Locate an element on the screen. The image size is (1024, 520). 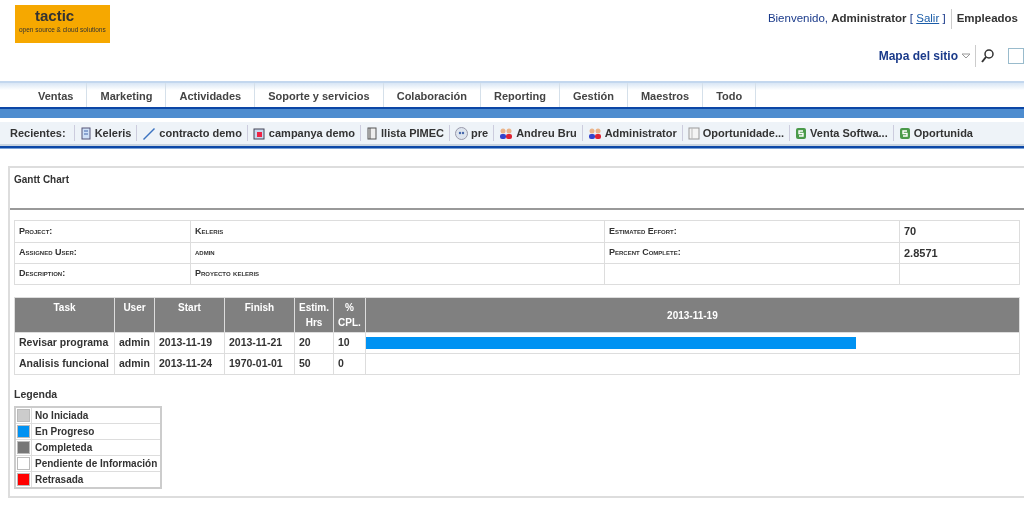
field-label: Estimated Effort: is located at coordinates (643, 230).